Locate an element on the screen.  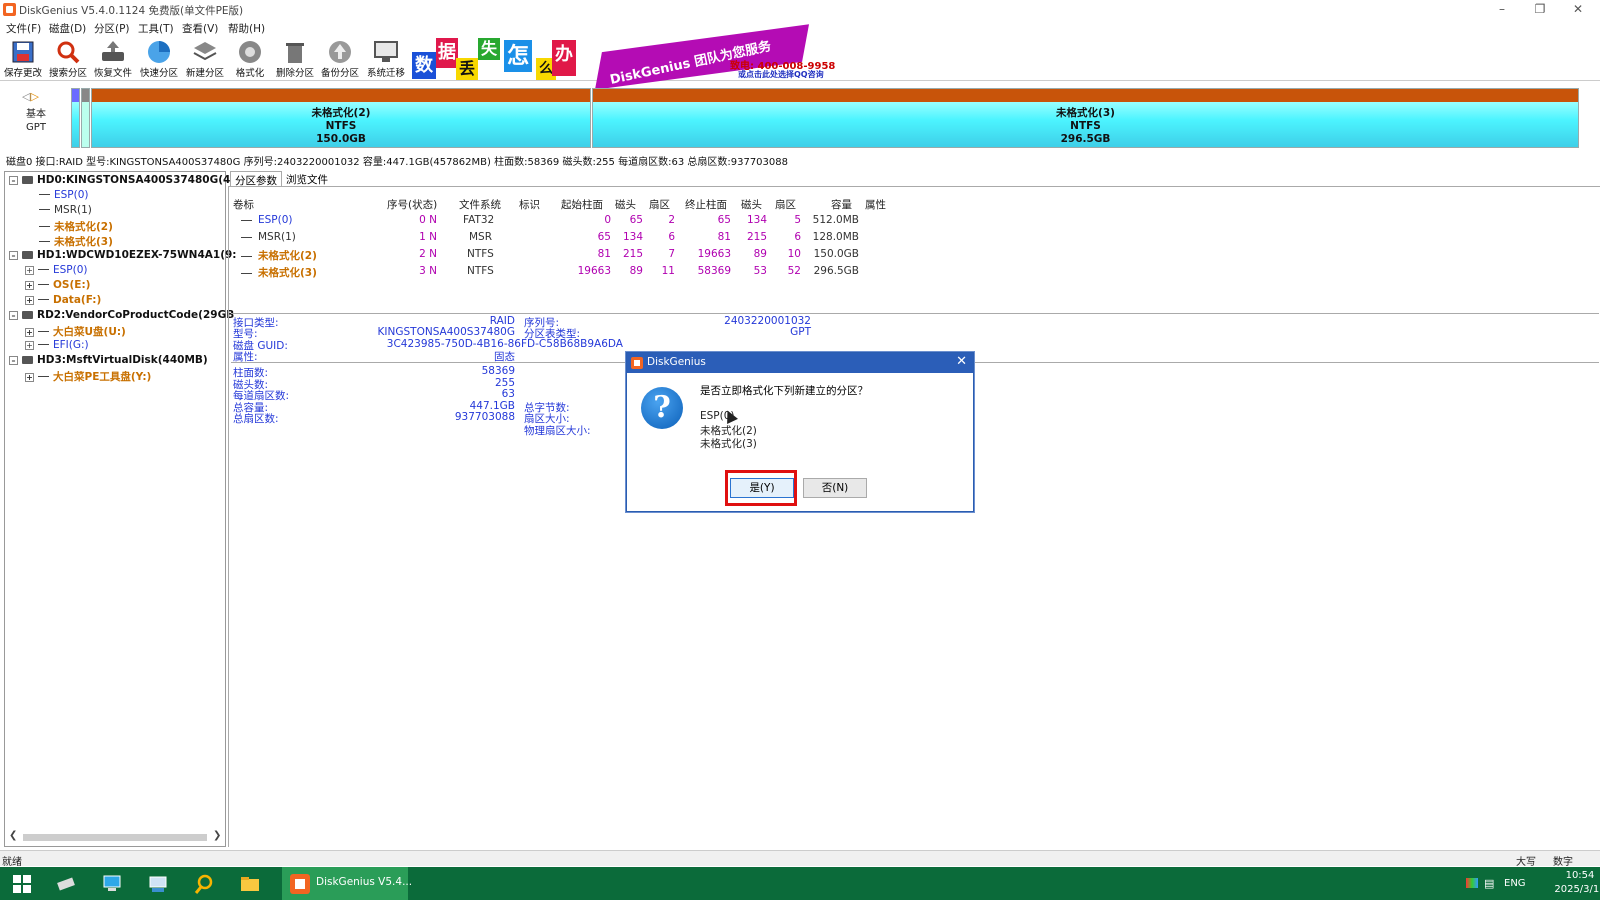
col-id: 标识 is located at coordinates (529, 205).